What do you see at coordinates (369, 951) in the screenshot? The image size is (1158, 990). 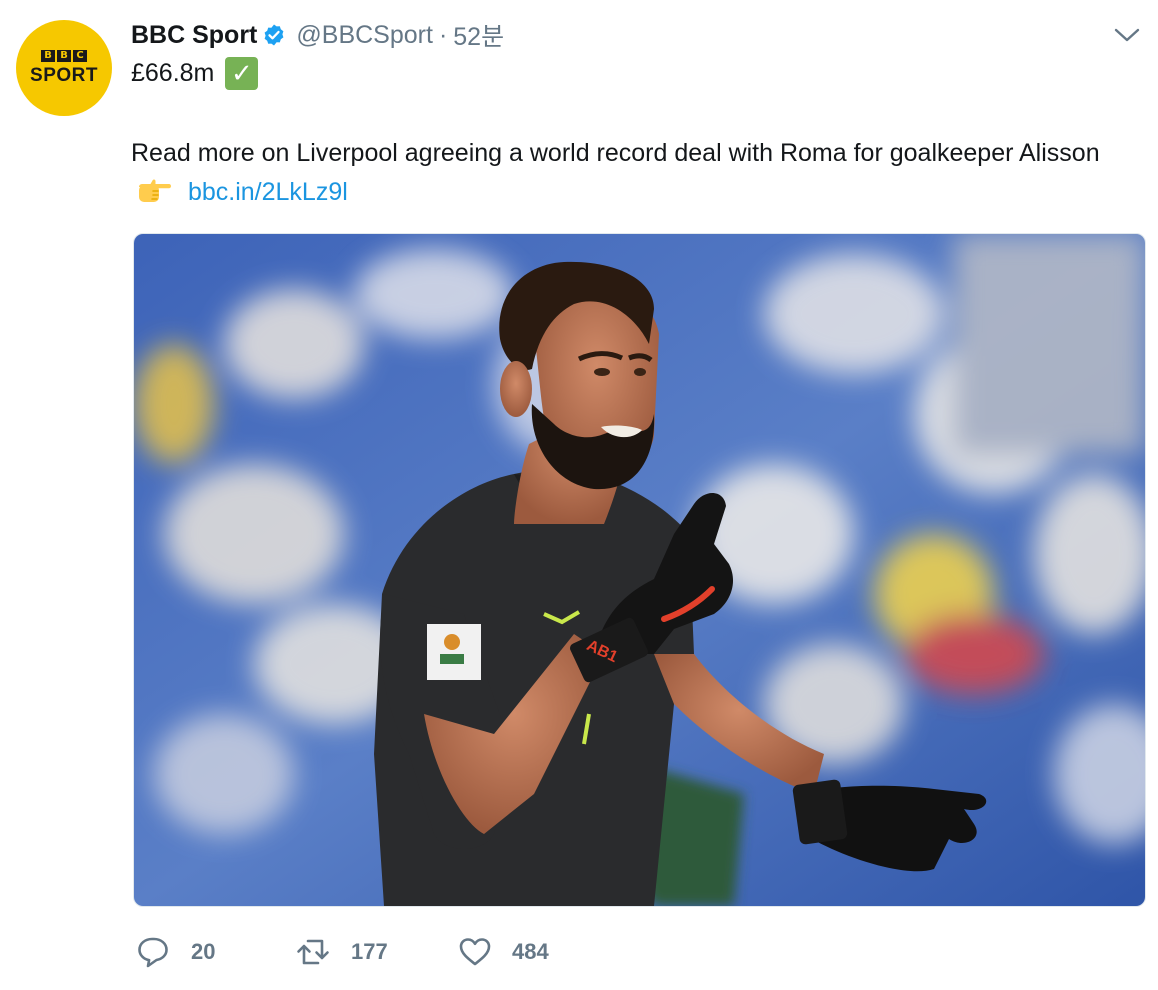 I see `retweet-count: 177` at bounding box center [369, 951].